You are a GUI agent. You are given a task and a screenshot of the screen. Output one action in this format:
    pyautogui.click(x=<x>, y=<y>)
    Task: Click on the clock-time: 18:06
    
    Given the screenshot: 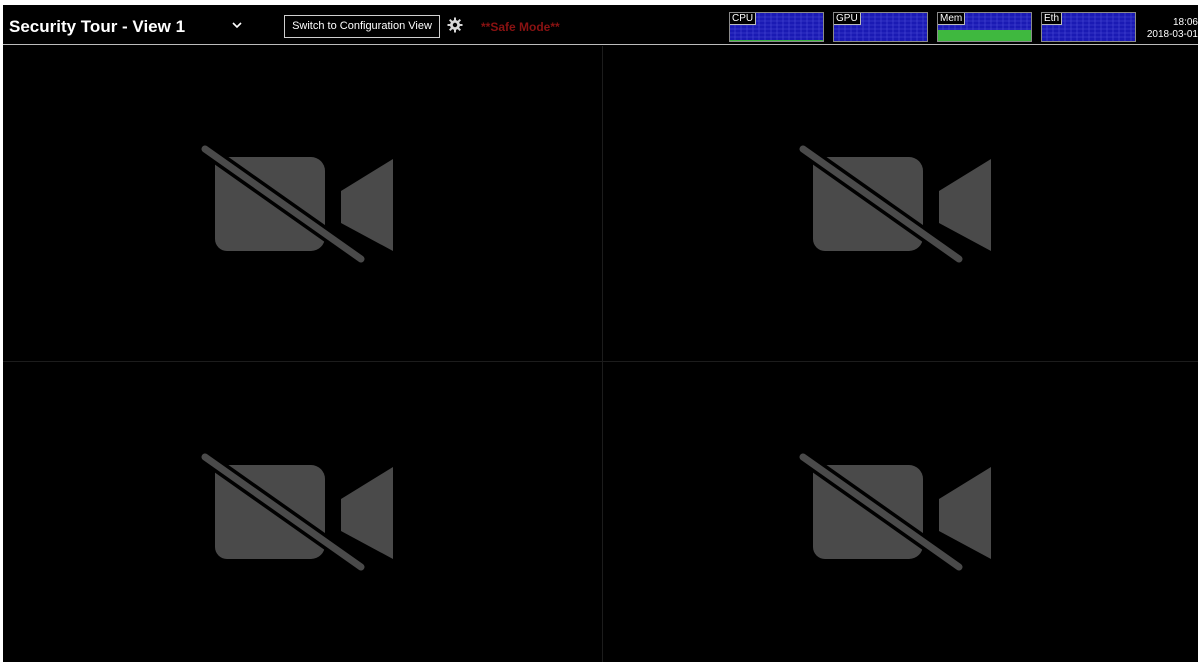 What is the action you would take?
    pyautogui.click(x=1185, y=22)
    